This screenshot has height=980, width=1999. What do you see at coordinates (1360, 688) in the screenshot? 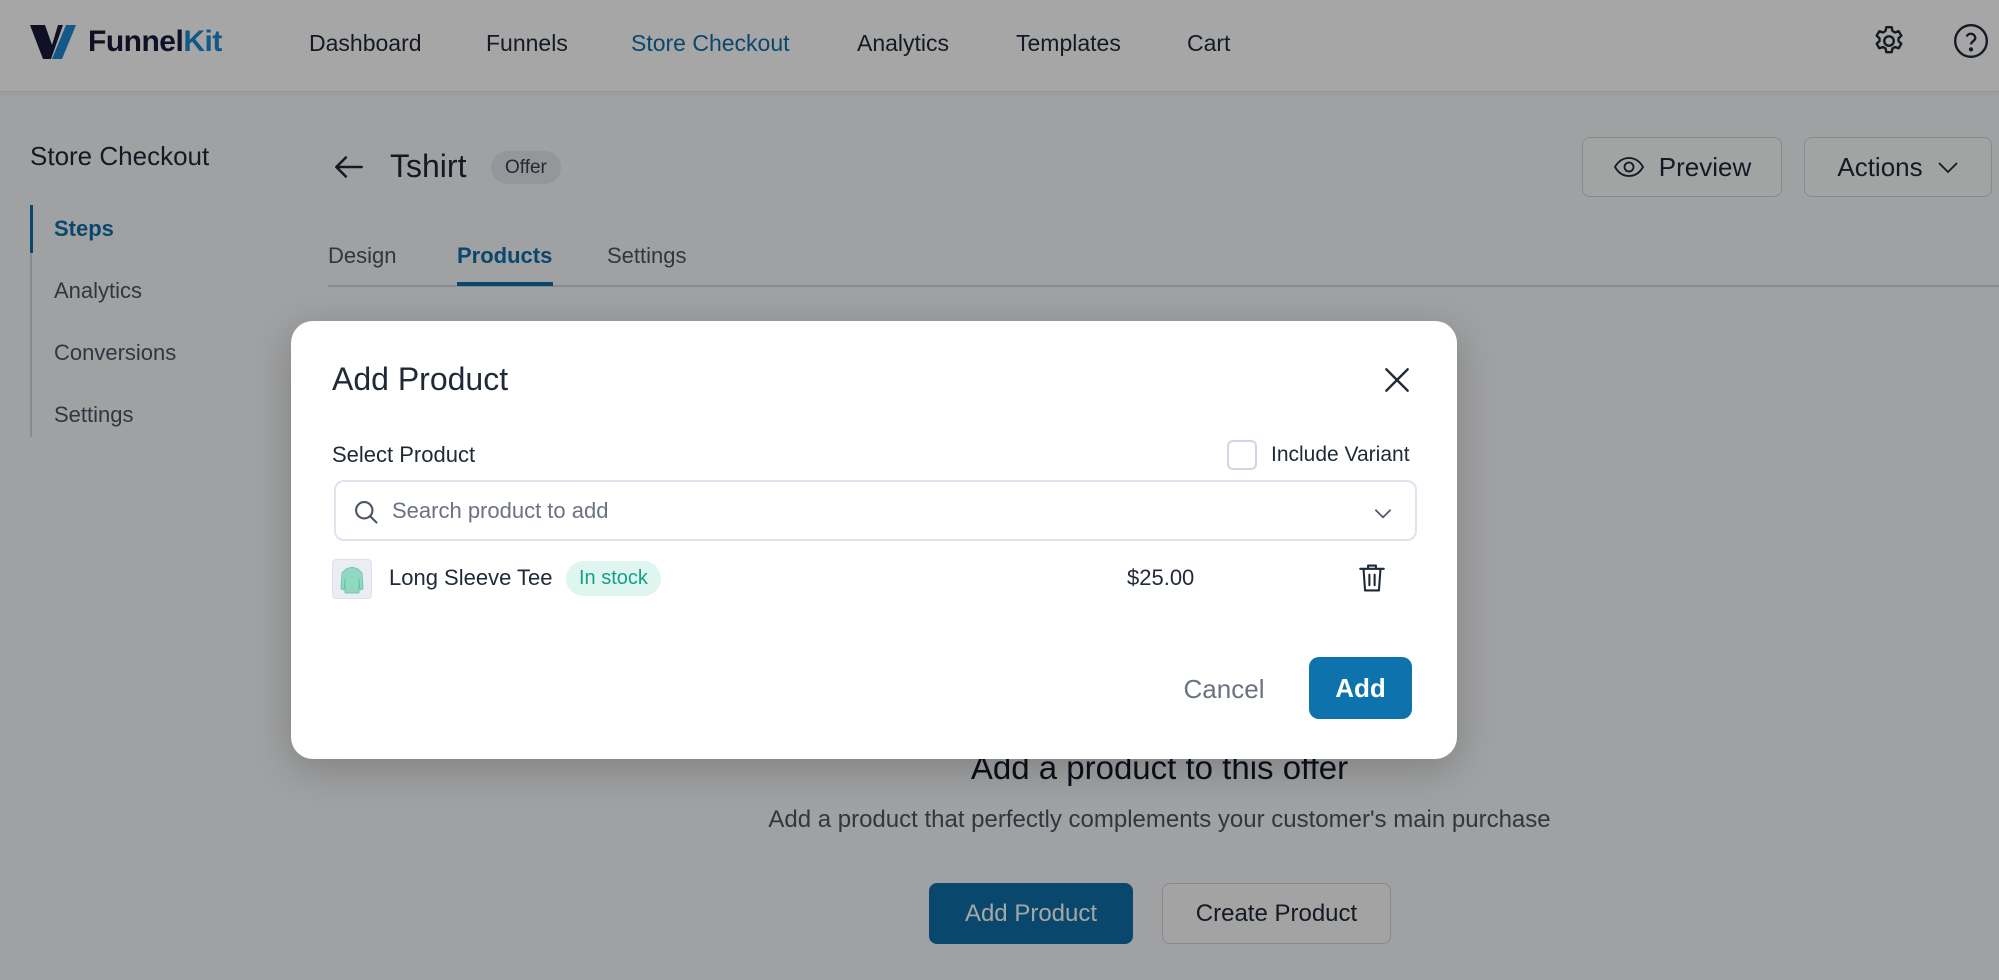
I see `add-button: Add` at bounding box center [1360, 688].